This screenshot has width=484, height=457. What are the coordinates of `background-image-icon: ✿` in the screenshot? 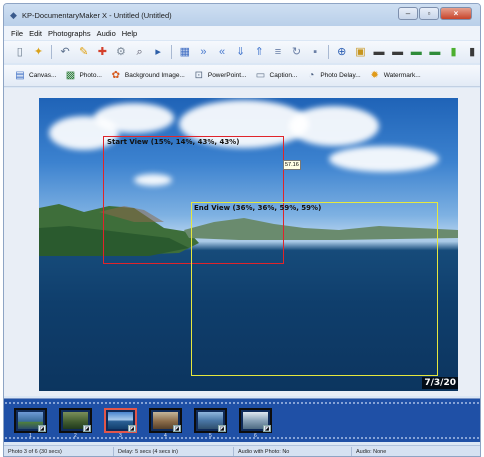 It's located at (116, 75).